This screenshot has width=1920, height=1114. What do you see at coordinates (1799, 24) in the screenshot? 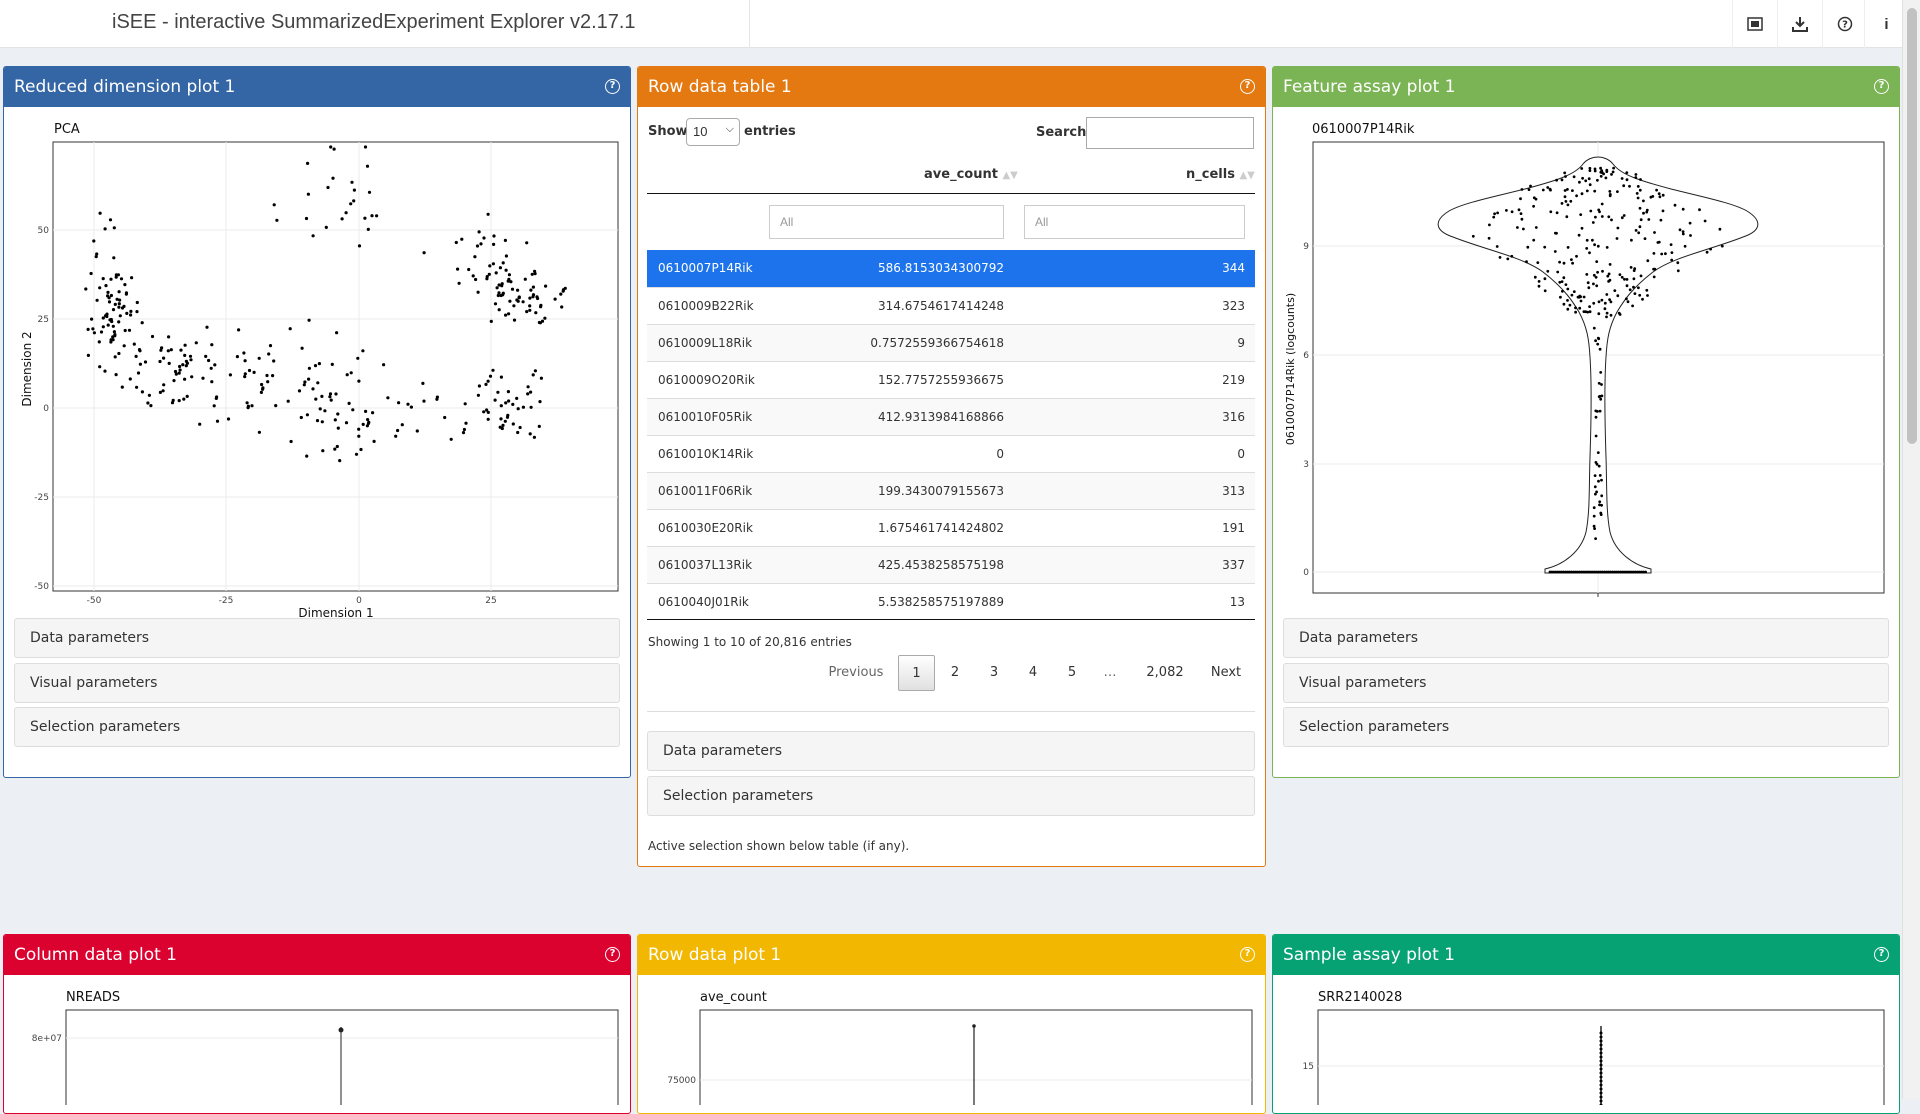
I see `download-icon` at bounding box center [1799, 24].